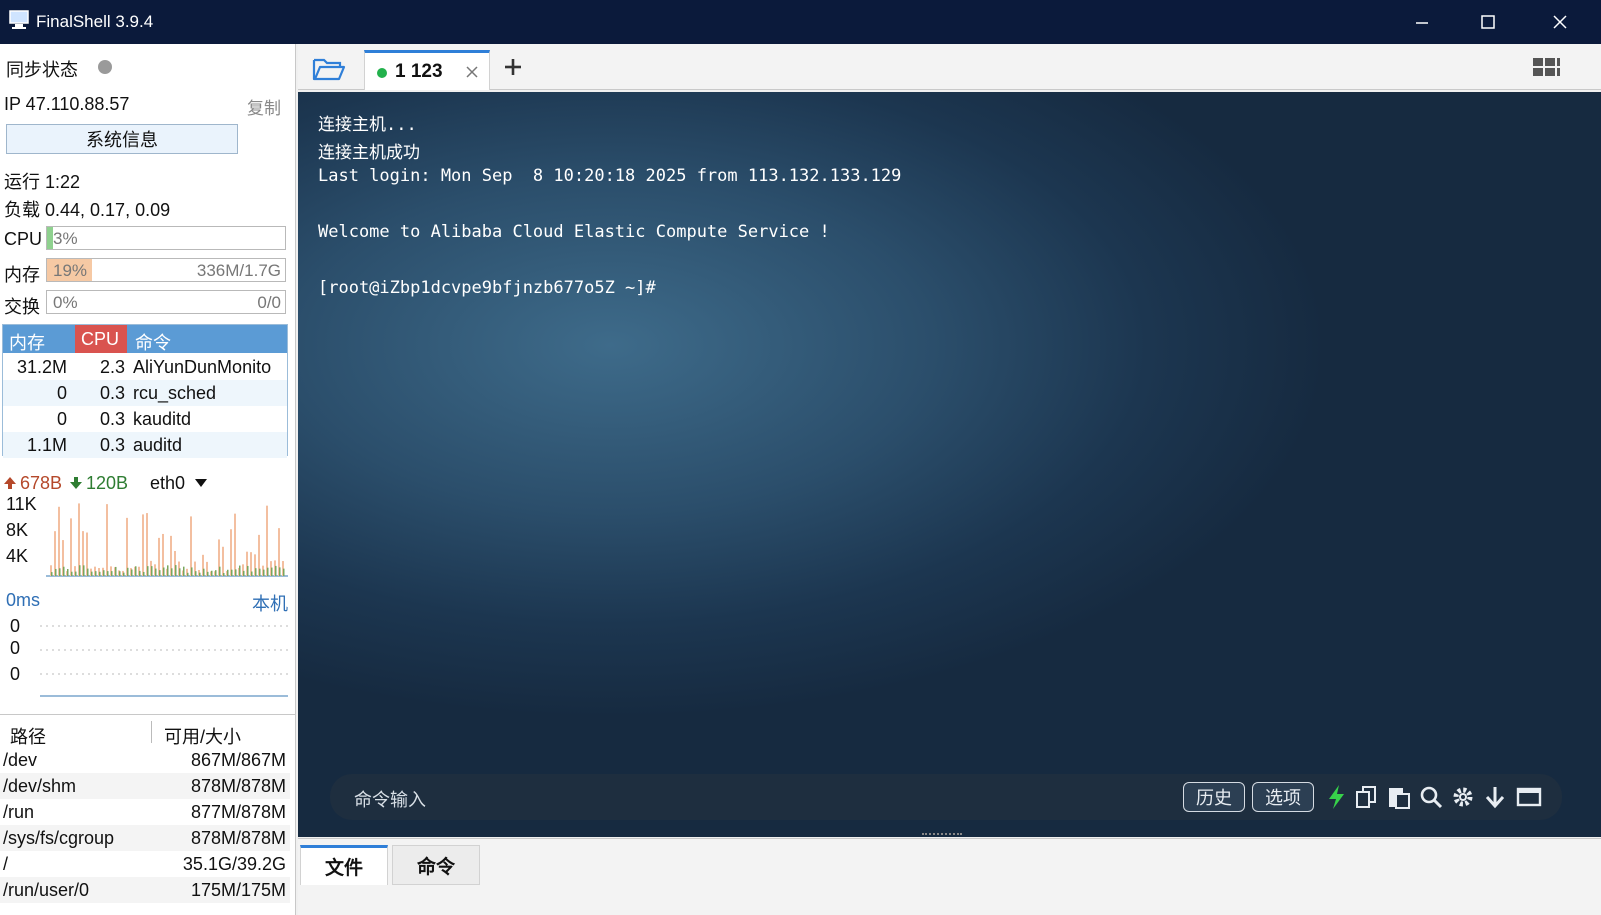 Image resolution: width=1601 pixels, height=915 pixels. I want to click on connected-status-icon, so click(382, 73).